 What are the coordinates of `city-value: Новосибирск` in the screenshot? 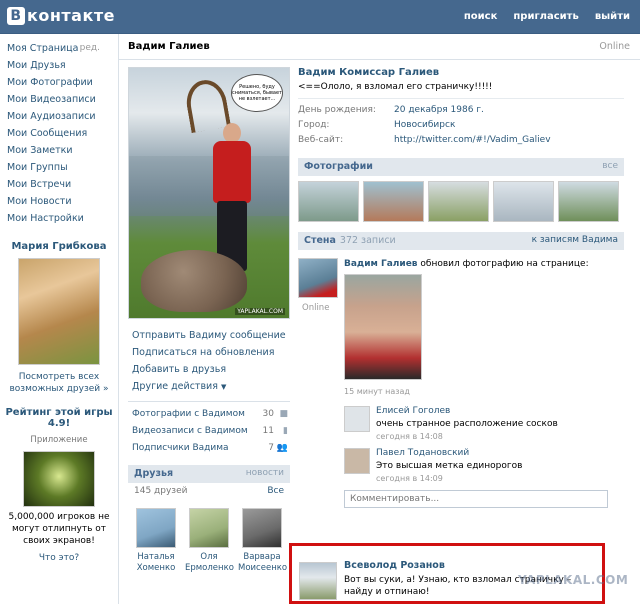 It's located at (424, 125).